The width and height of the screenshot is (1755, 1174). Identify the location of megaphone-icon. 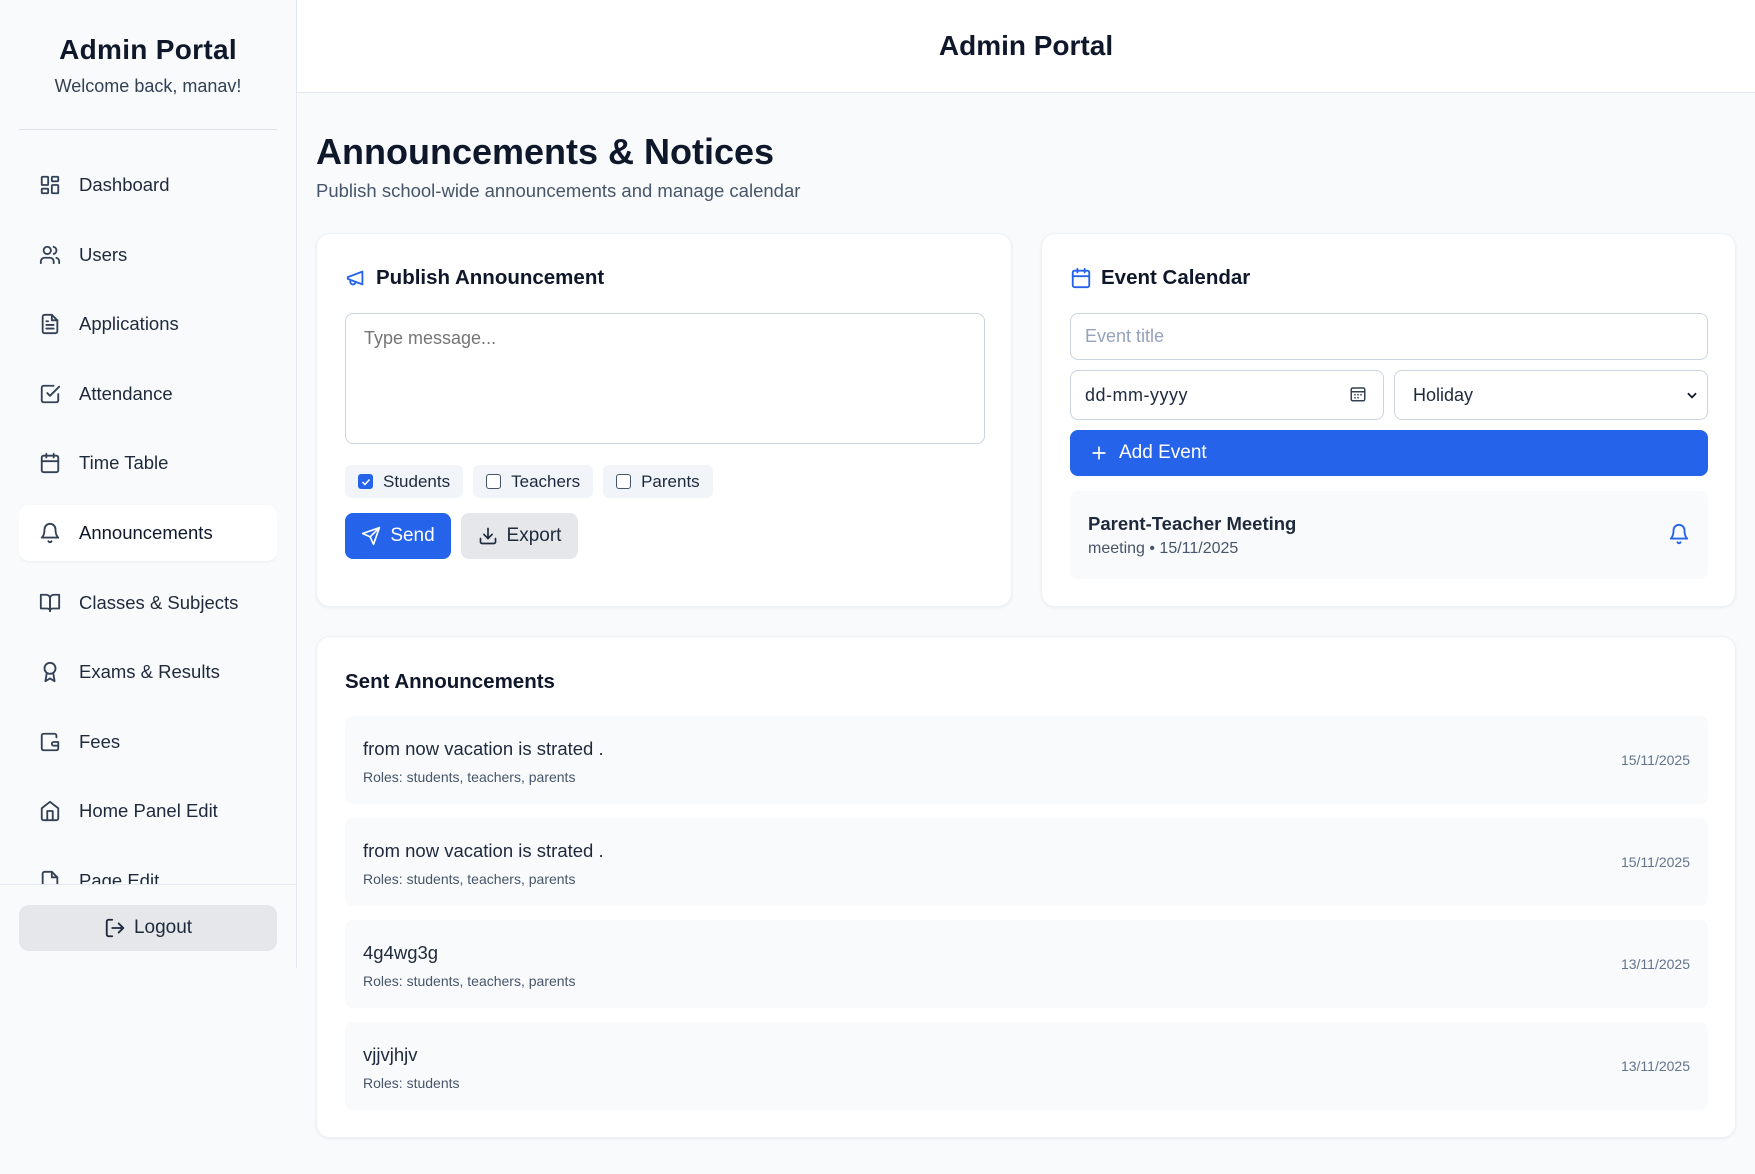
(355, 278).